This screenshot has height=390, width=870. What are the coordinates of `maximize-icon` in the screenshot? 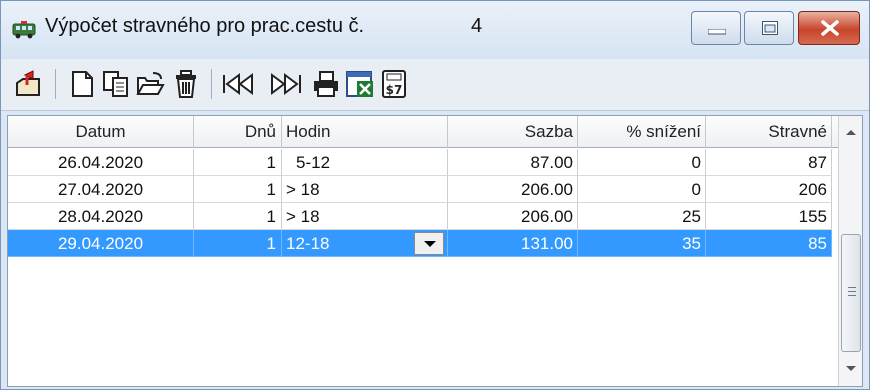 It's located at (770, 28).